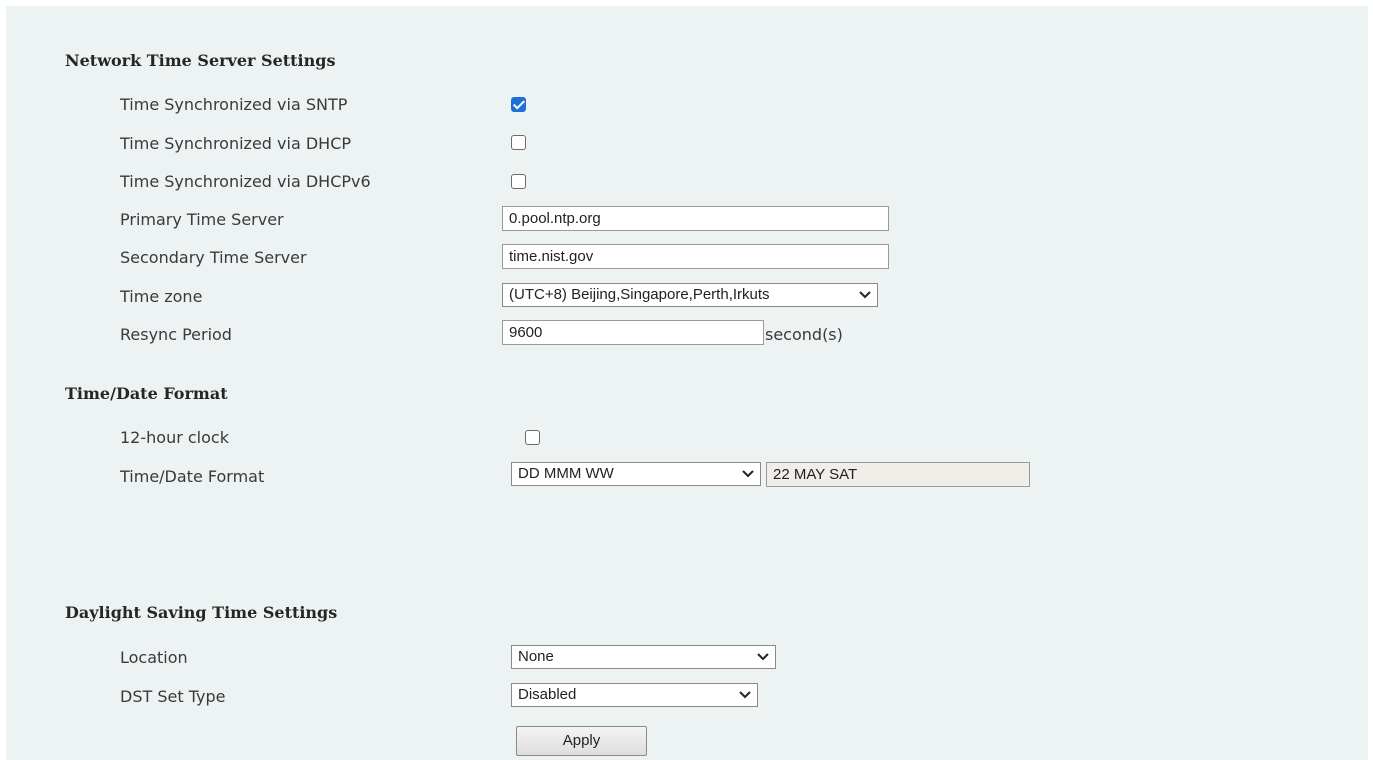 Image resolution: width=1373 pixels, height=760 pixels. Describe the element at coordinates (695, 256) in the screenshot. I see `secondary-time-server-input: time.nist.gov` at that location.